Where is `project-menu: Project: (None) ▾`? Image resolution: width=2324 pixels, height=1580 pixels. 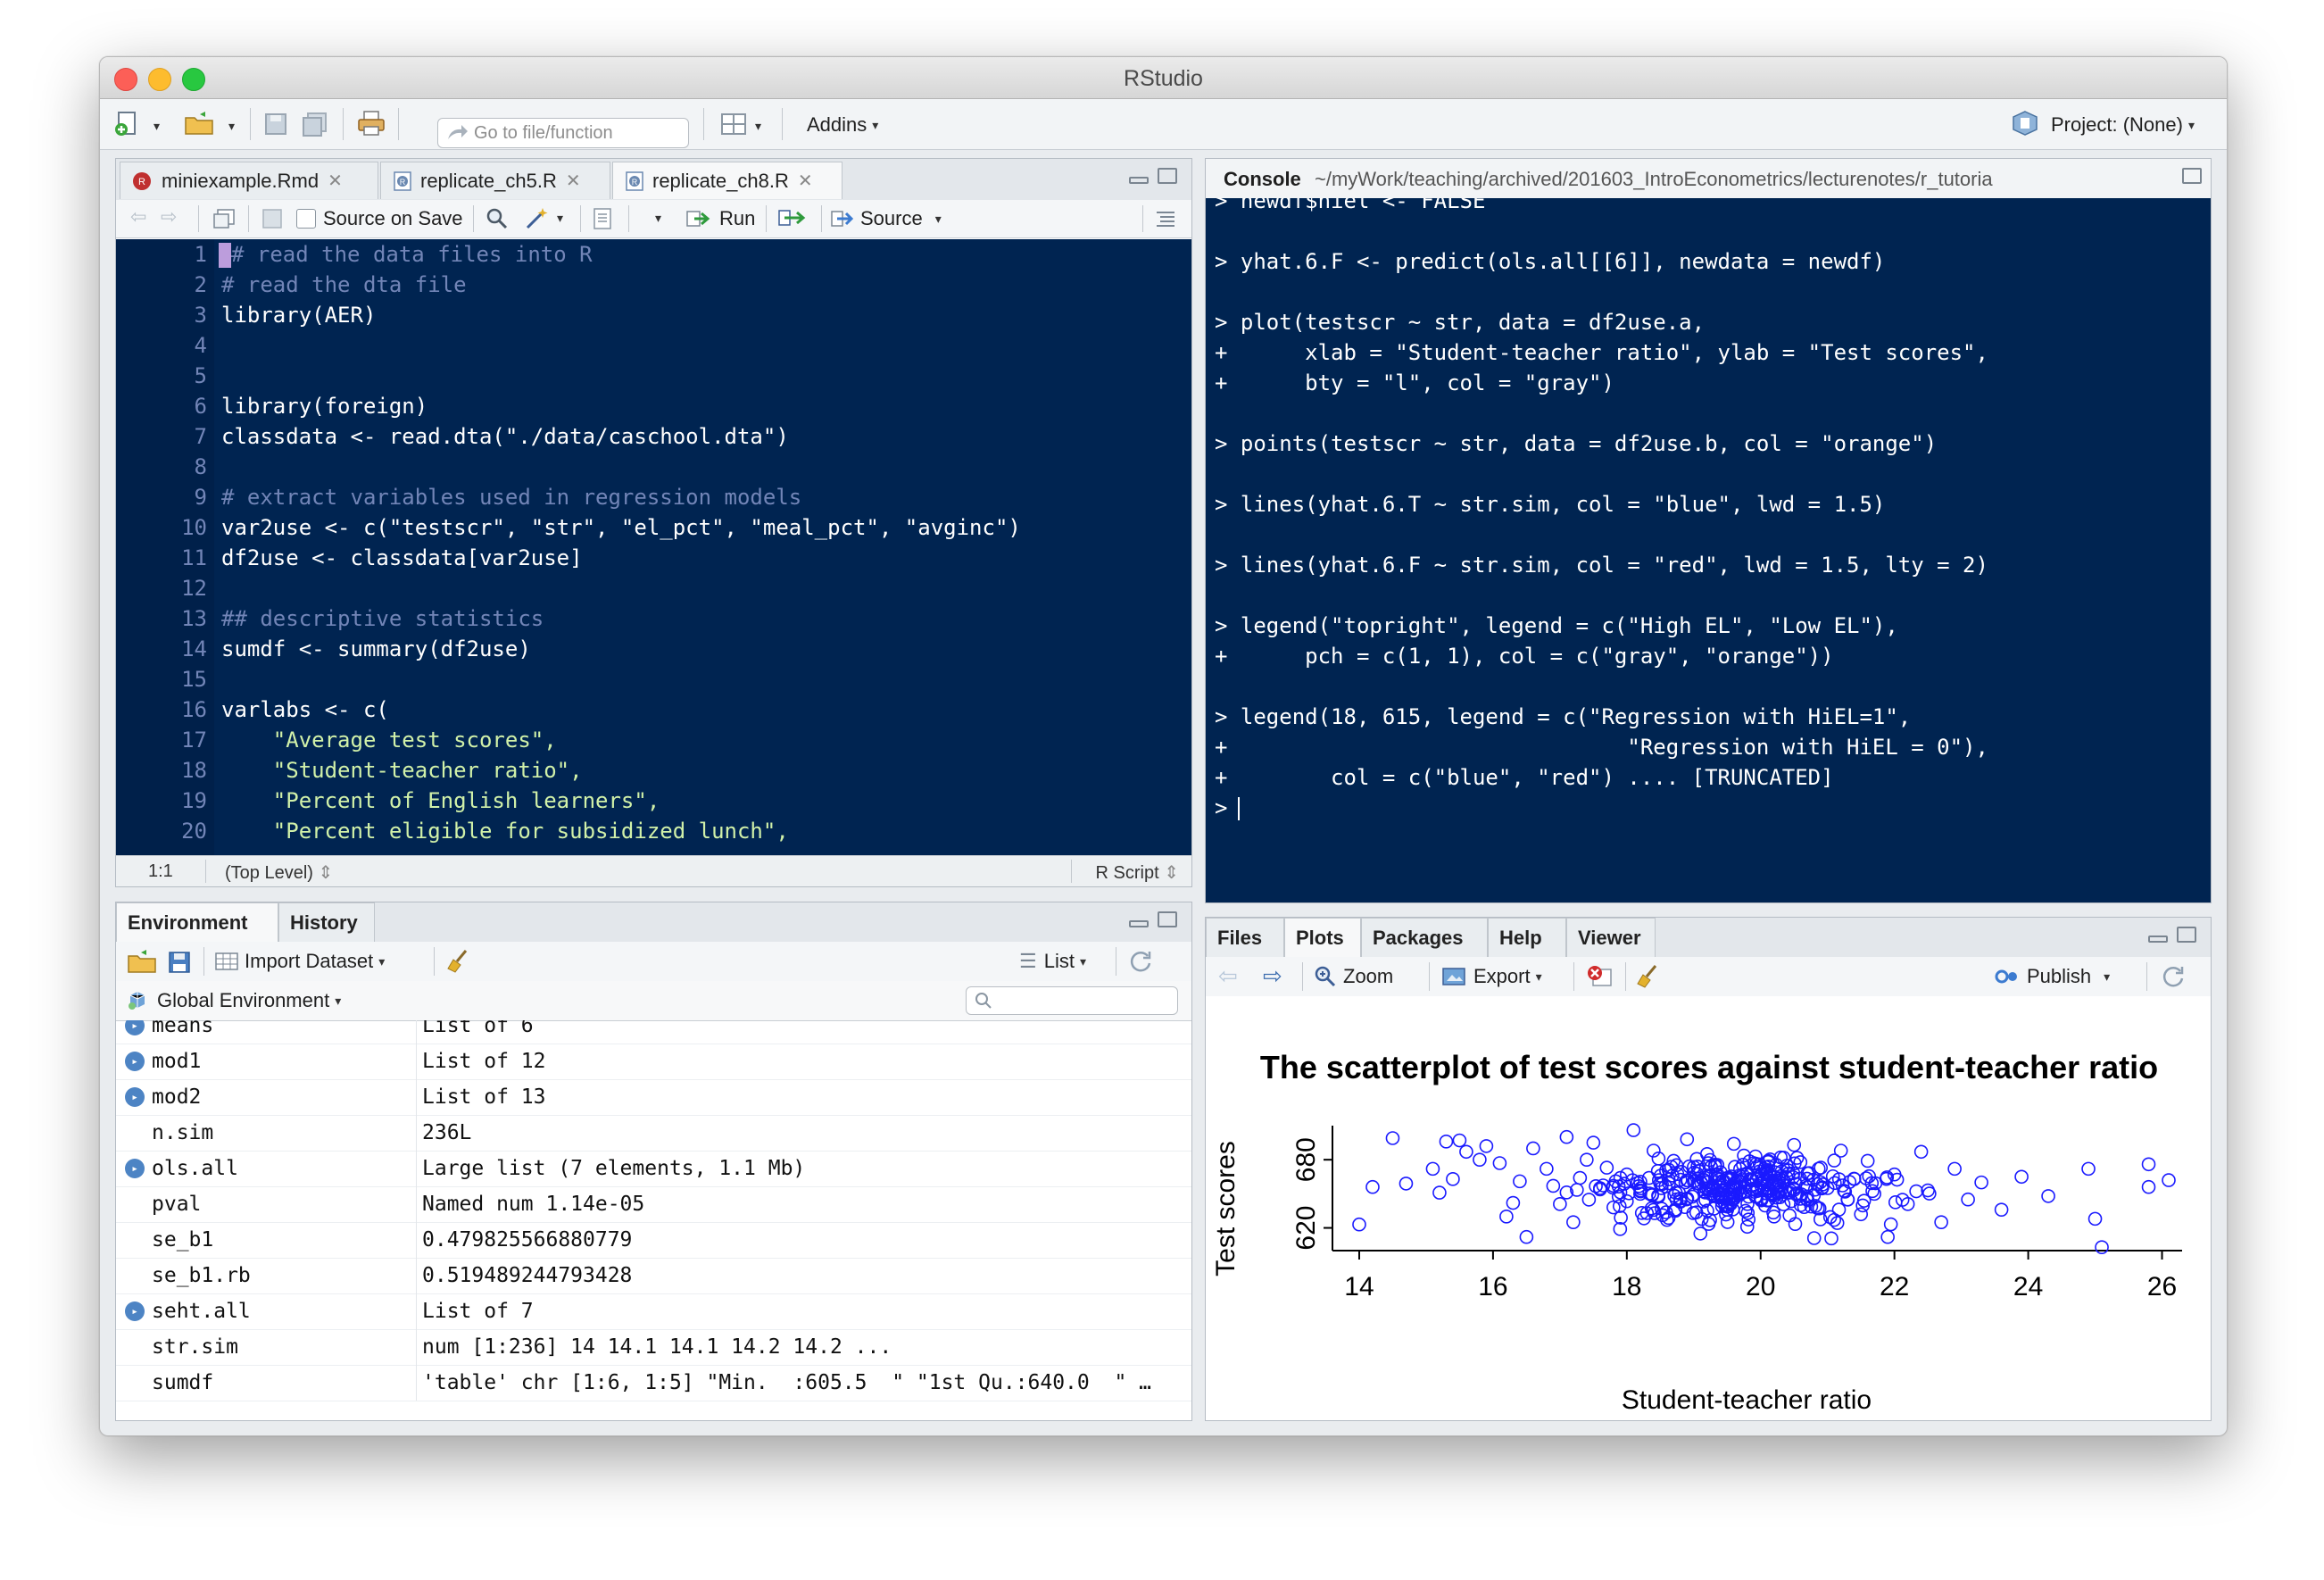
project-menu: Project: (None) ▾ is located at coordinates (2123, 125).